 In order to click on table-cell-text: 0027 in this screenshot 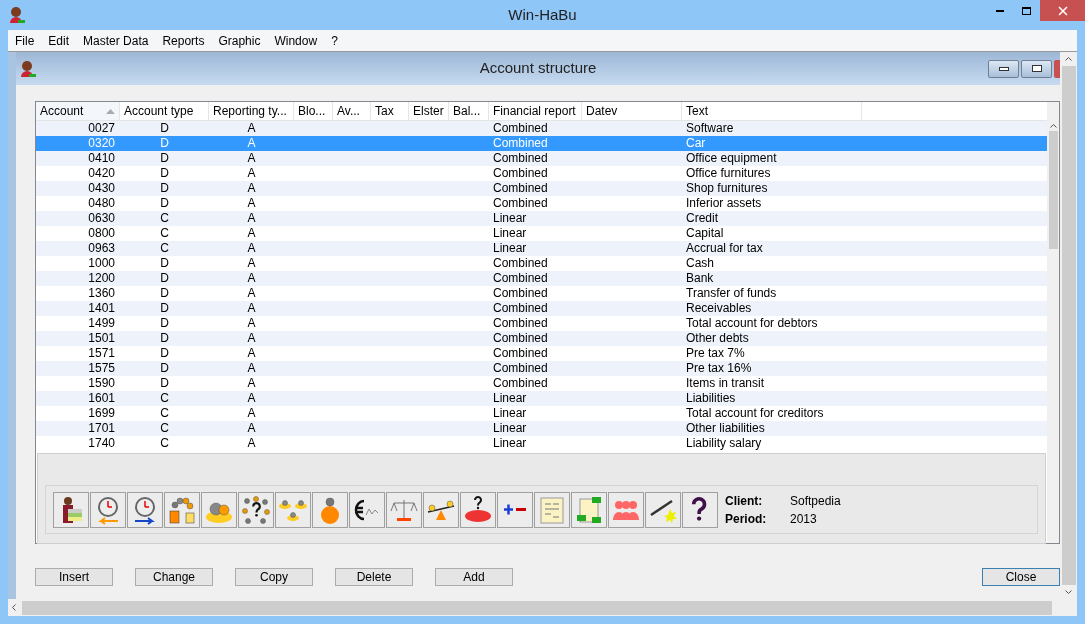, I will do `click(101, 128)`.